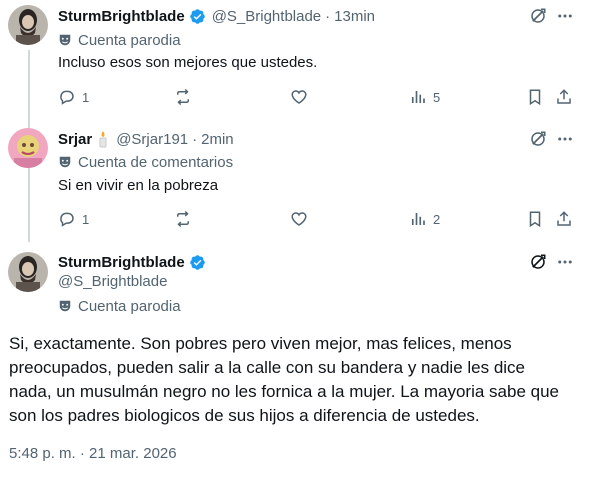  I want to click on tweet-time: 2min, so click(217, 139).